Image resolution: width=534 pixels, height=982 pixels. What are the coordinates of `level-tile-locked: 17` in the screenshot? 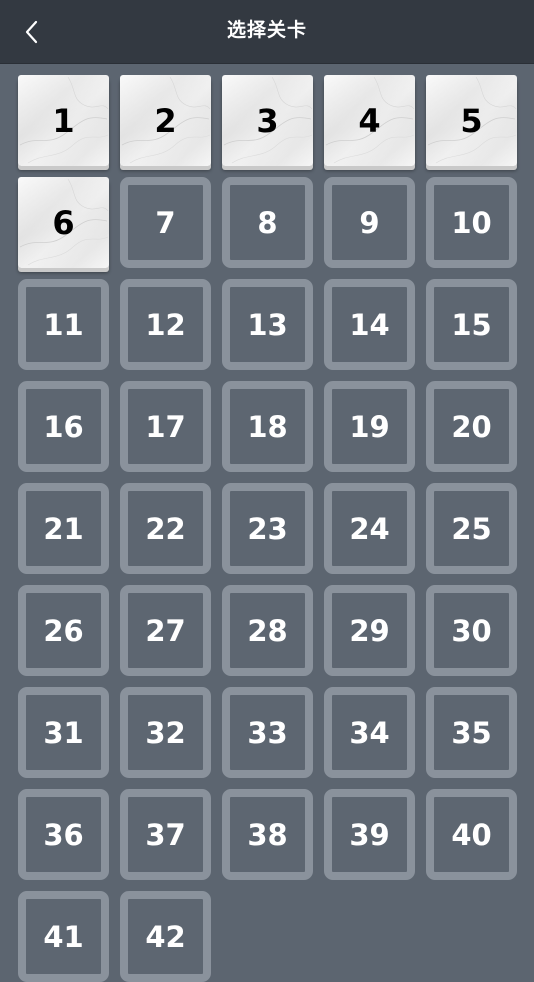 It's located at (165, 426).